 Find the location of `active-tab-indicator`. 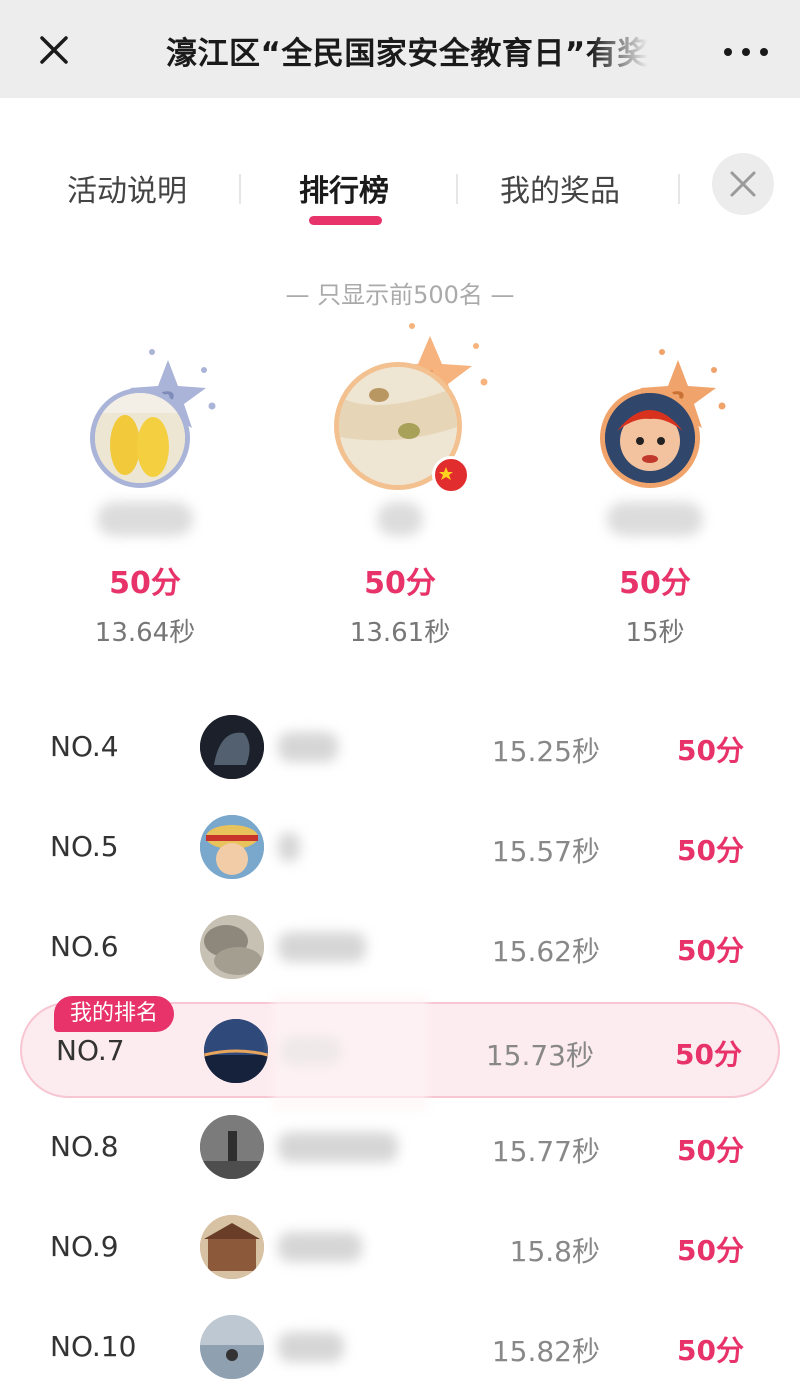

active-tab-indicator is located at coordinates (345, 220).